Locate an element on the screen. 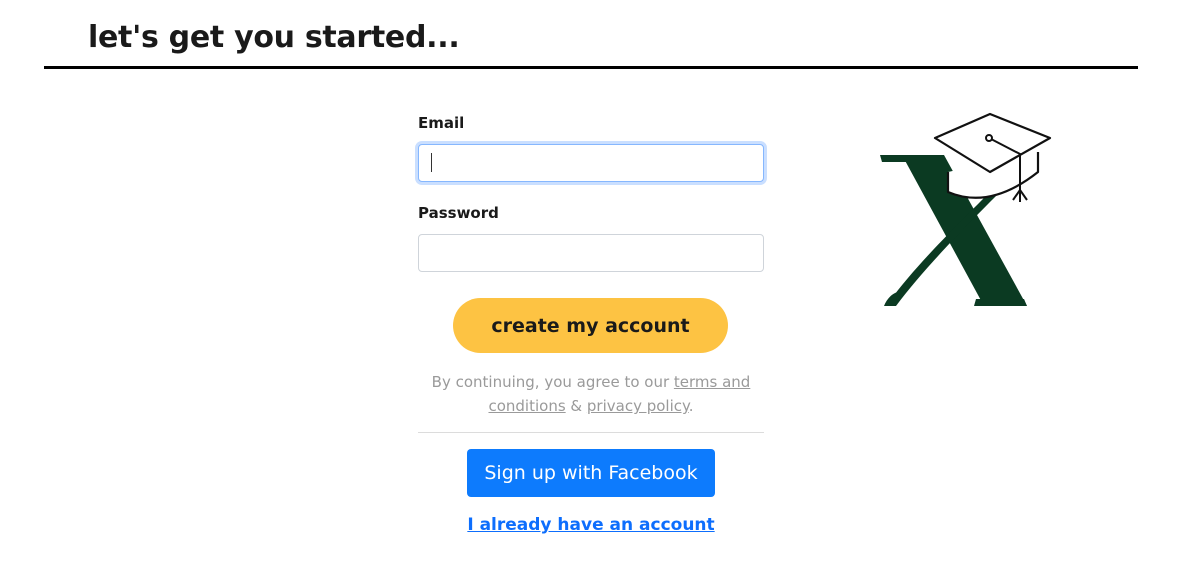  consent-prefix: By continuing, you agree to our is located at coordinates (552, 382).